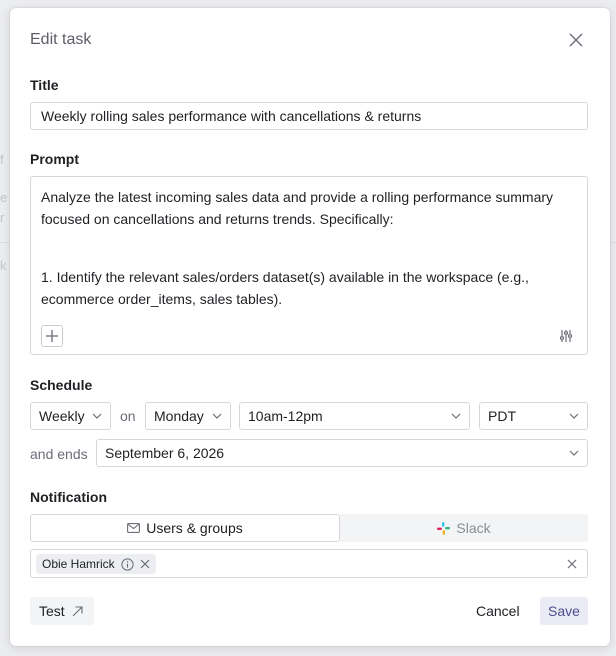 The image size is (616, 656). I want to click on on-text: on, so click(128, 416).